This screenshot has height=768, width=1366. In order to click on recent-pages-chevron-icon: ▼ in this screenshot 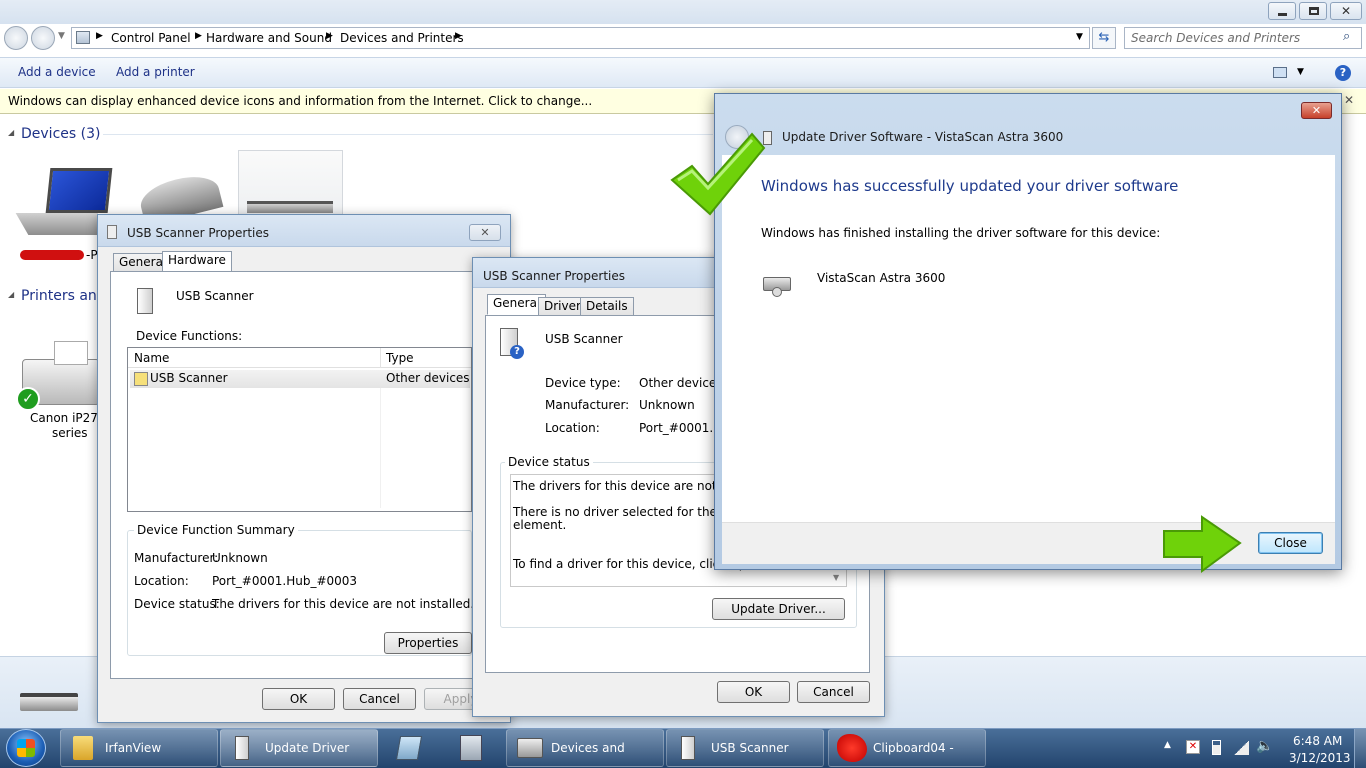, I will do `click(61, 36)`.